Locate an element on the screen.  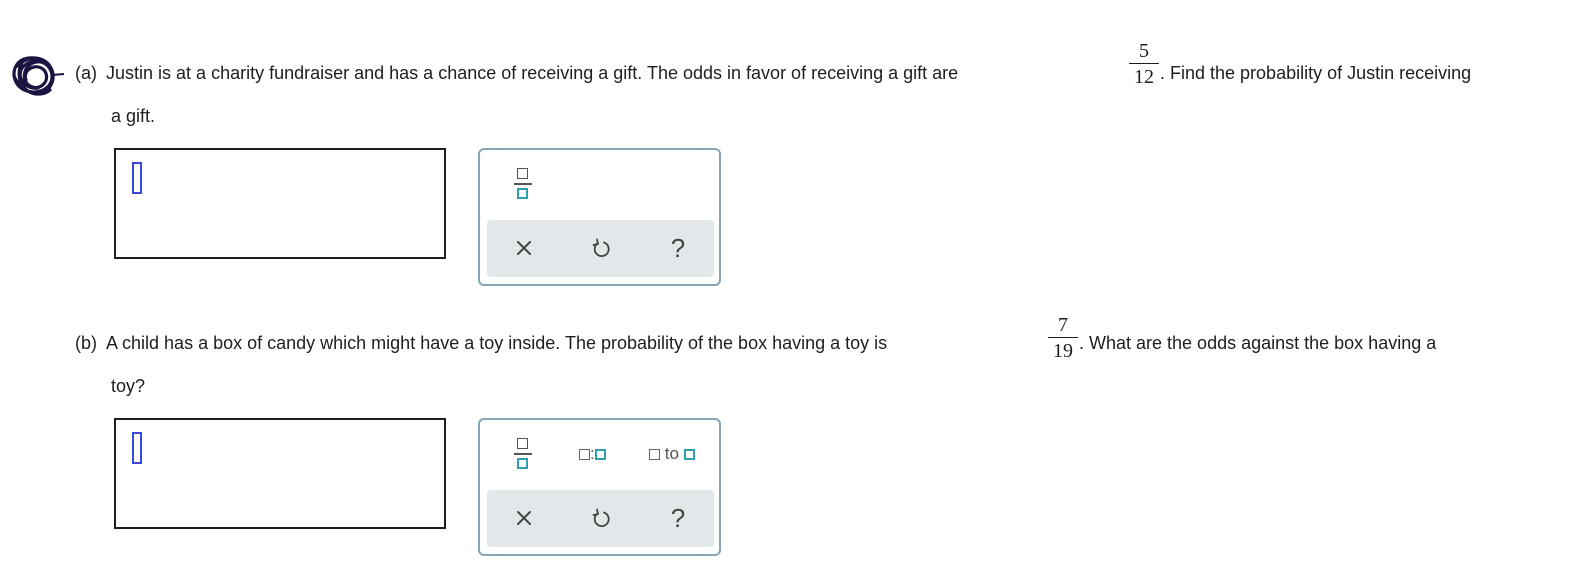
palette-actions-b: ? is located at coordinates (600, 518).